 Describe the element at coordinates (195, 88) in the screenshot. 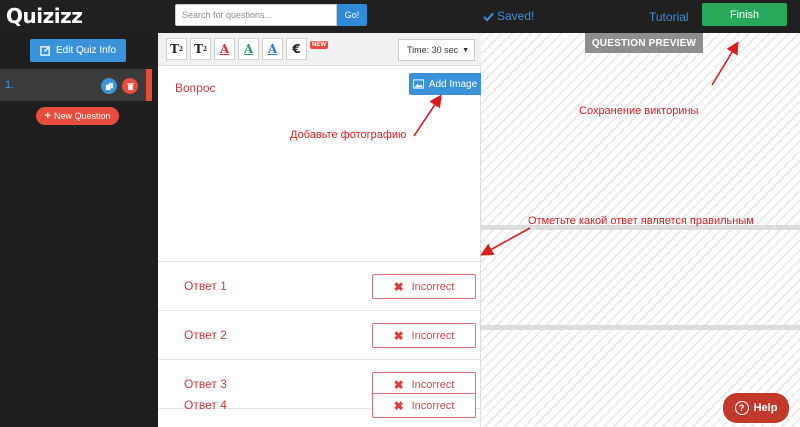

I see `question-text: Вопрос` at that location.